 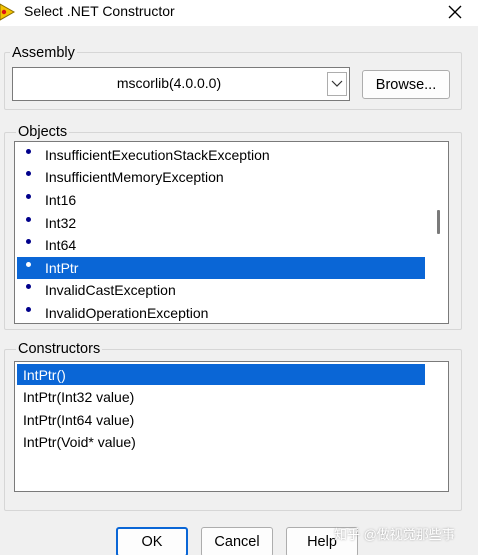 What do you see at coordinates (110, 290) in the screenshot?
I see `list-item-label: InvalidCastException` at bounding box center [110, 290].